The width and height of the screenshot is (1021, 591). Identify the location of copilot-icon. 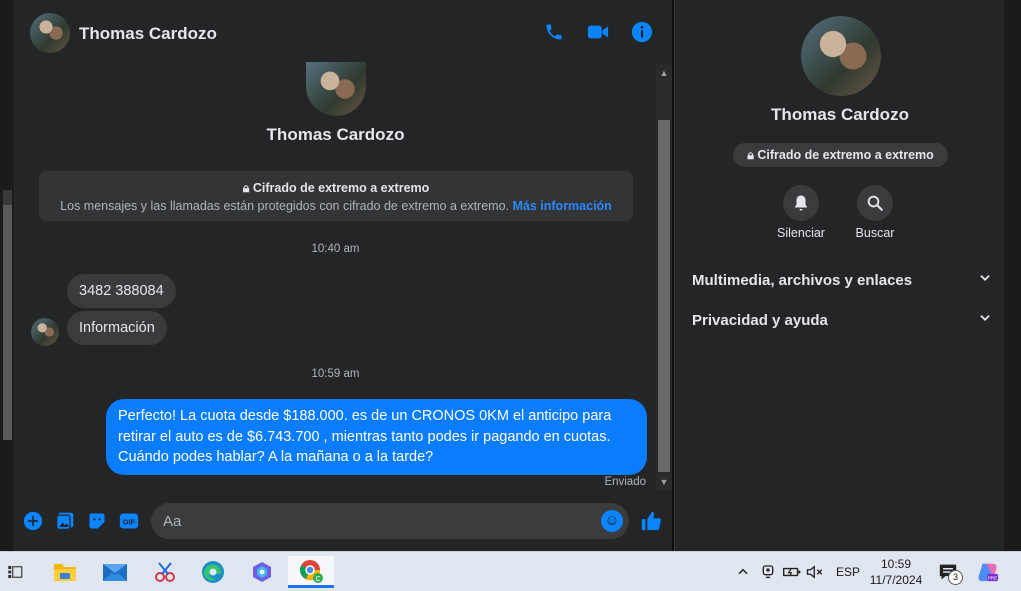
(262, 572).